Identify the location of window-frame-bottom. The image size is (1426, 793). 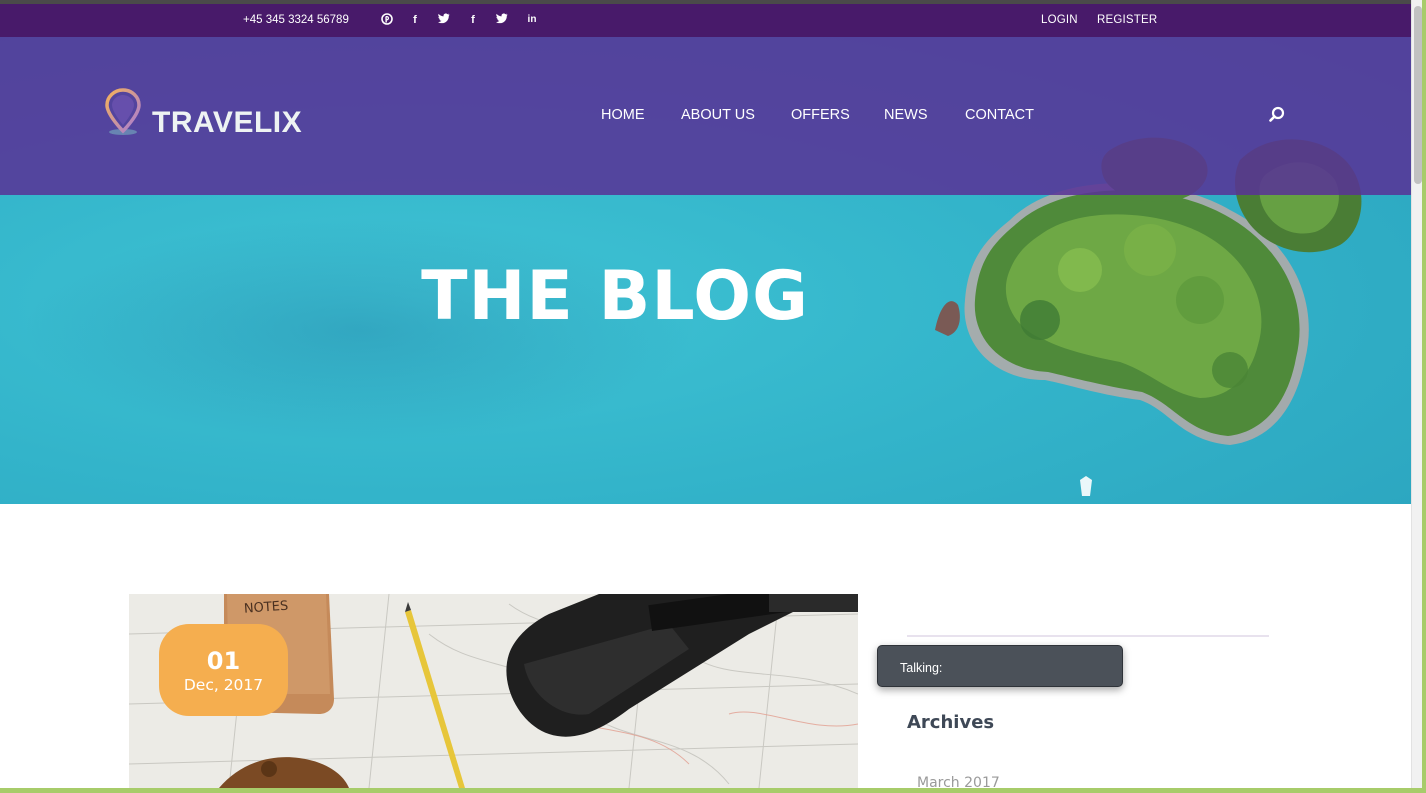
(713, 790).